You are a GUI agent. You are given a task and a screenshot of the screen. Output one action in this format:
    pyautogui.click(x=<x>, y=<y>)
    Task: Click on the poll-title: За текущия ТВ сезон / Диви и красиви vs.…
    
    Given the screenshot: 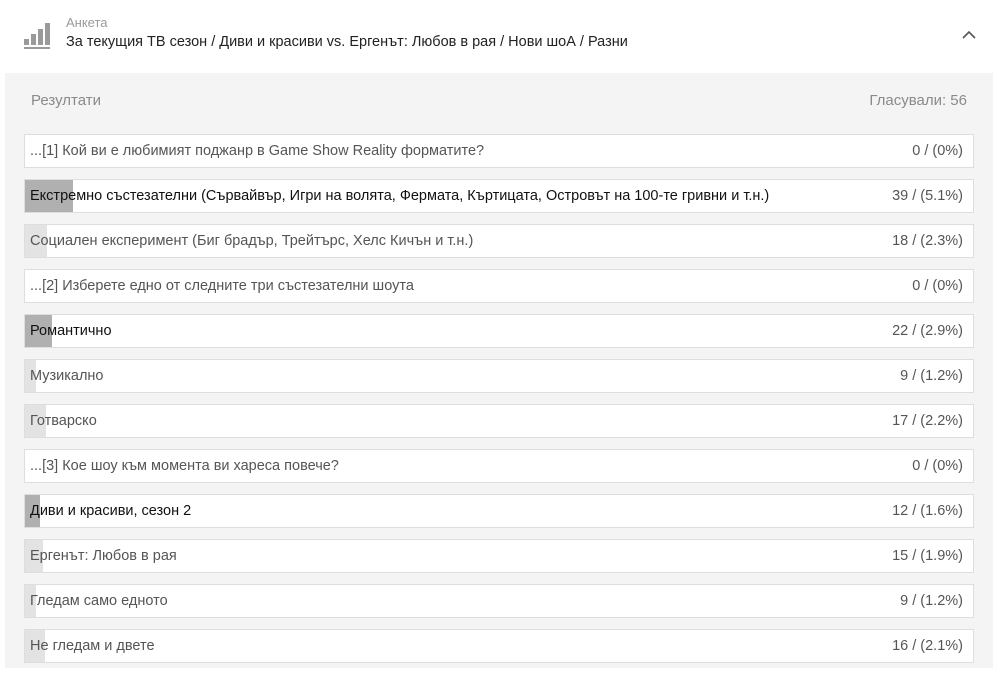 What is the action you would take?
    pyautogui.click(x=347, y=42)
    